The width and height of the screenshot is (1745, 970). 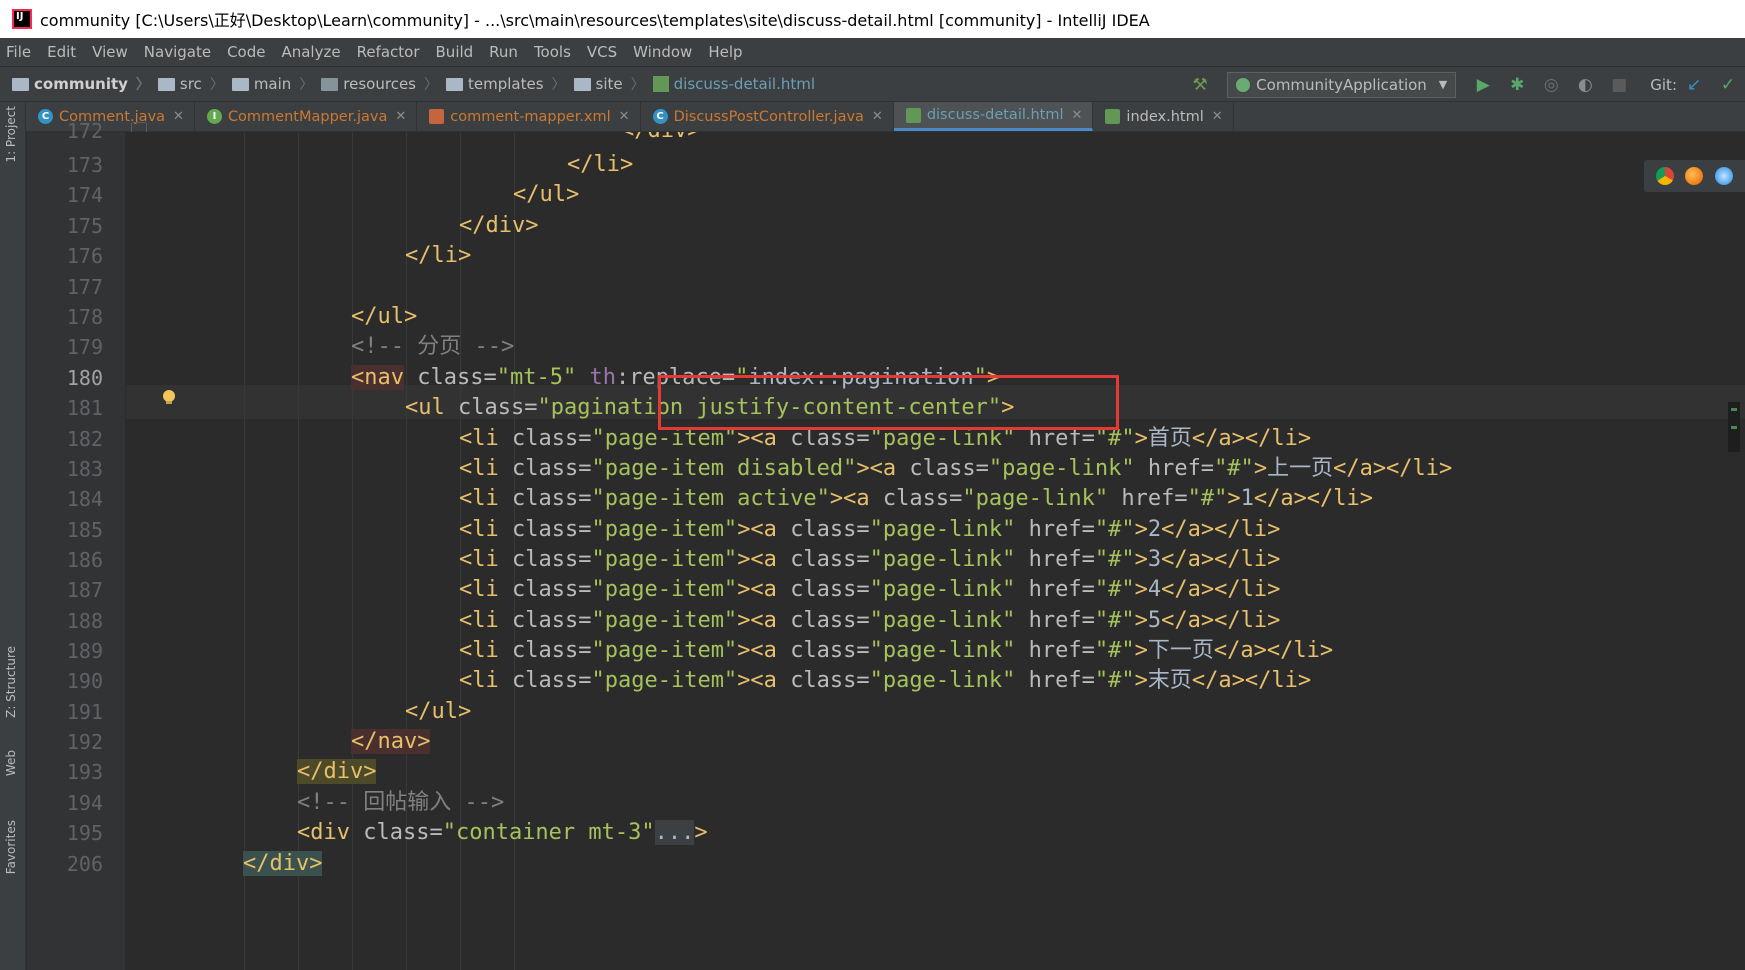 I want to click on code-comment: <!-- 分页 -->, so click(x=433, y=346).